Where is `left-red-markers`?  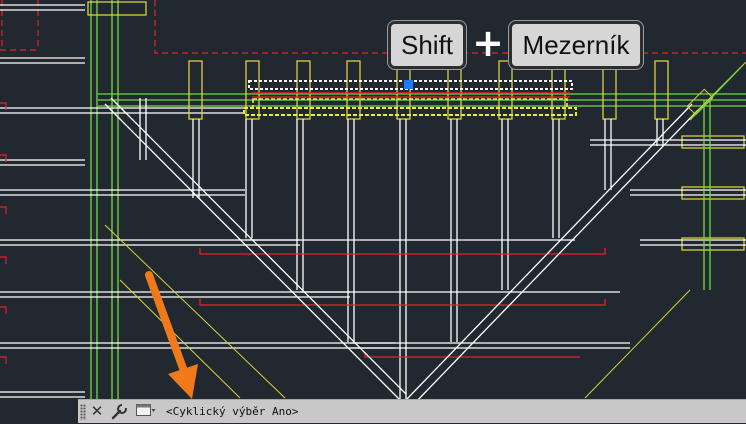 left-red-markers is located at coordinates (3, 233).